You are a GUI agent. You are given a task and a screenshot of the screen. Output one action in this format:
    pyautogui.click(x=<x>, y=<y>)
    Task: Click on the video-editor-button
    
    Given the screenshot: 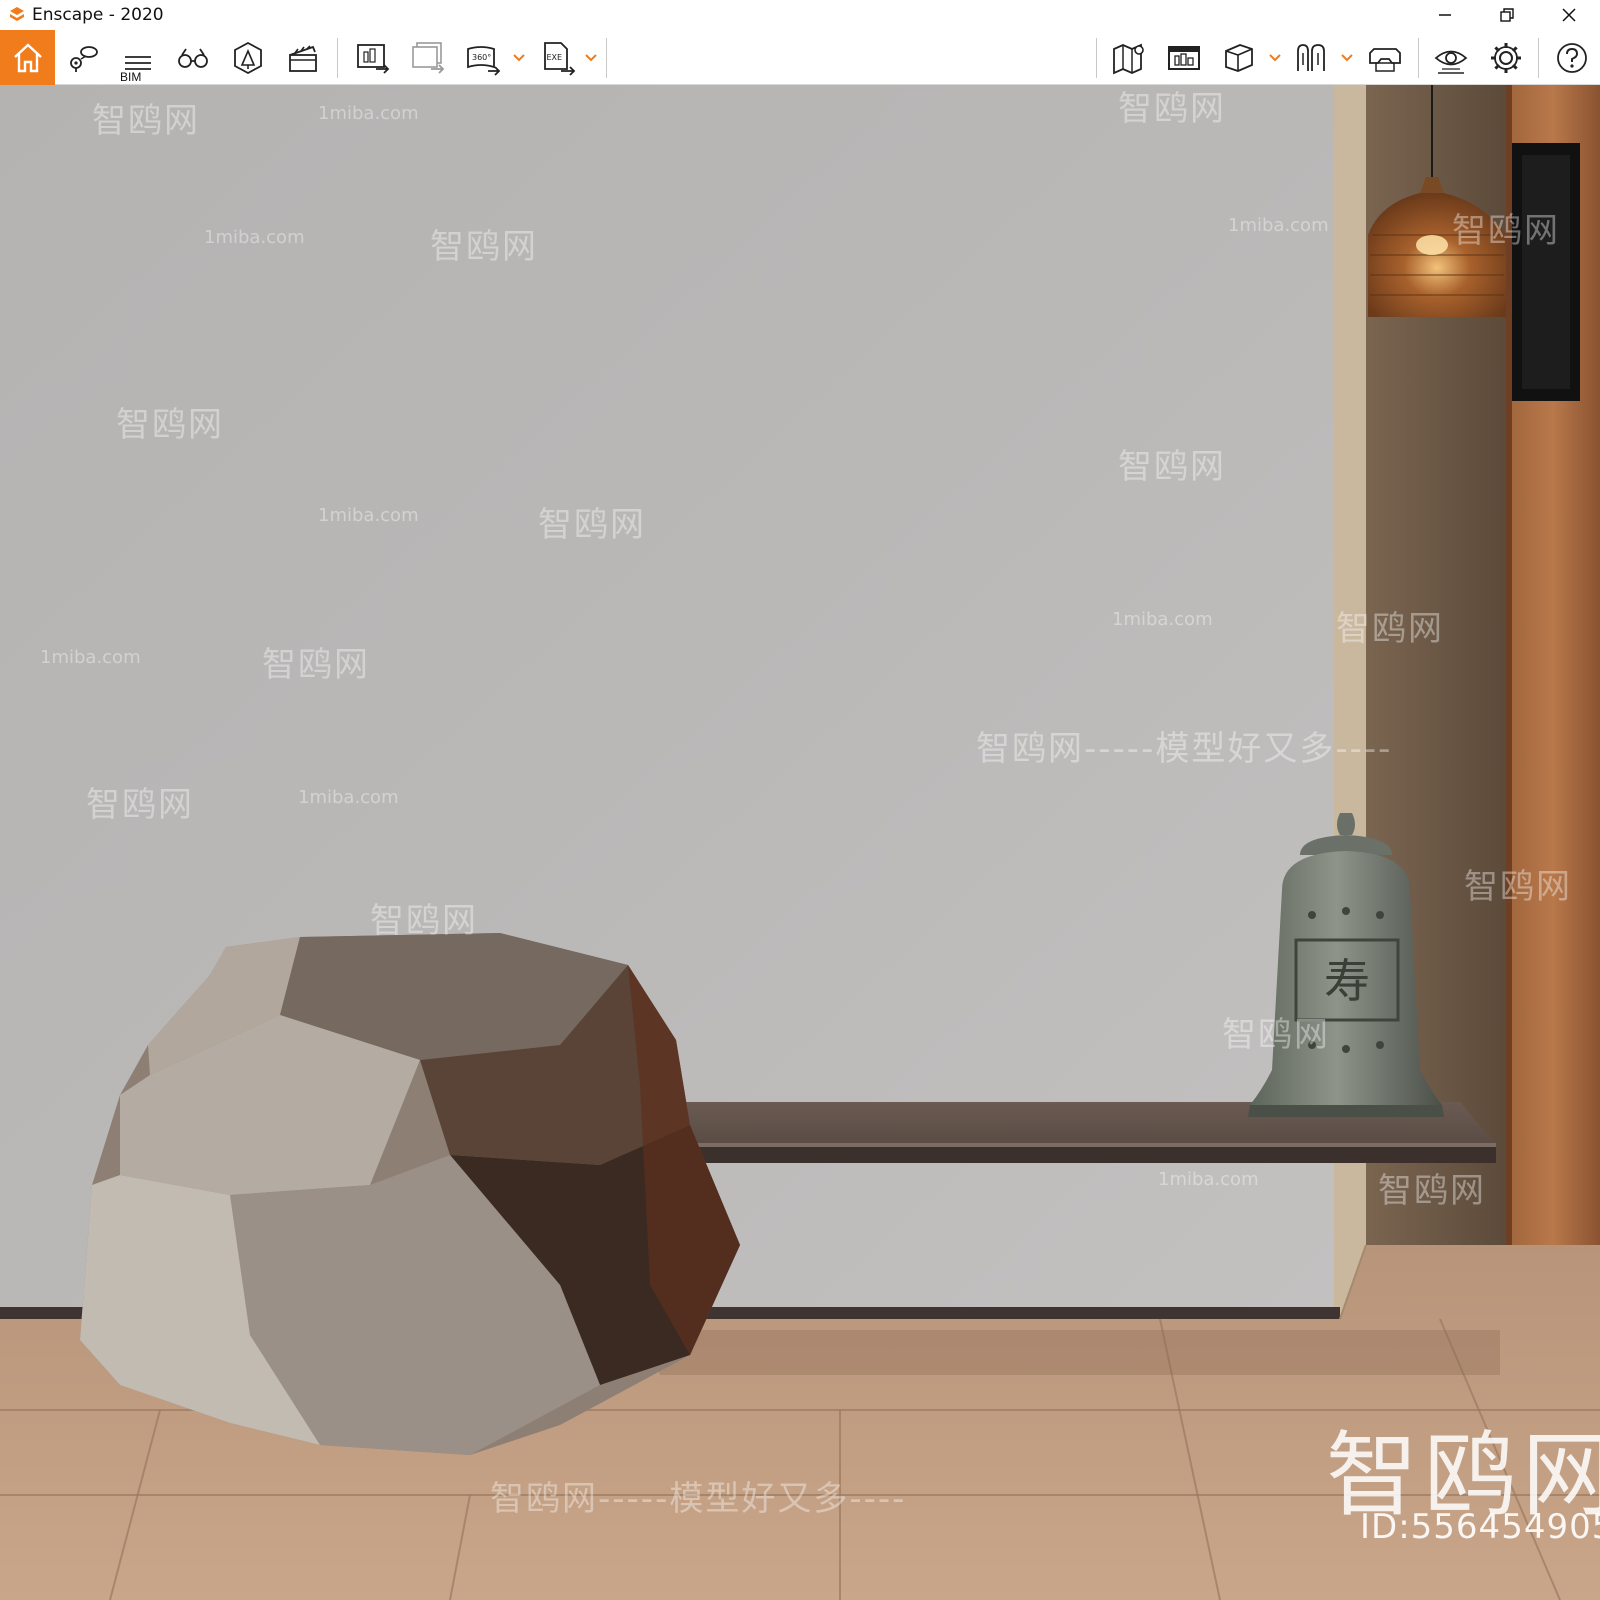 What is the action you would take?
    pyautogui.click(x=303, y=57)
    